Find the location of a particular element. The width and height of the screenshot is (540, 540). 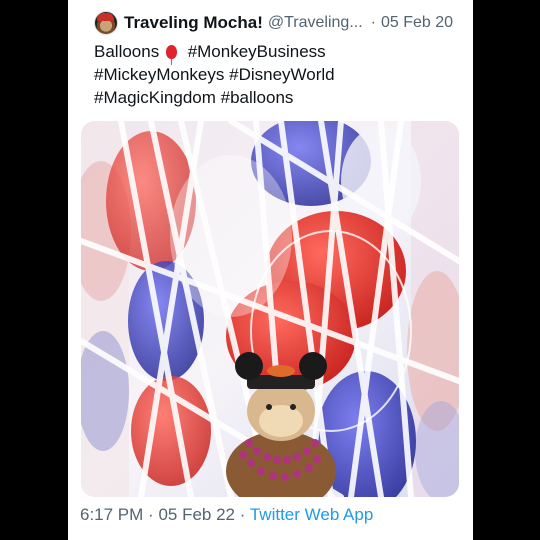

tweet-full-date: 05 Feb 22 is located at coordinates (196, 514).